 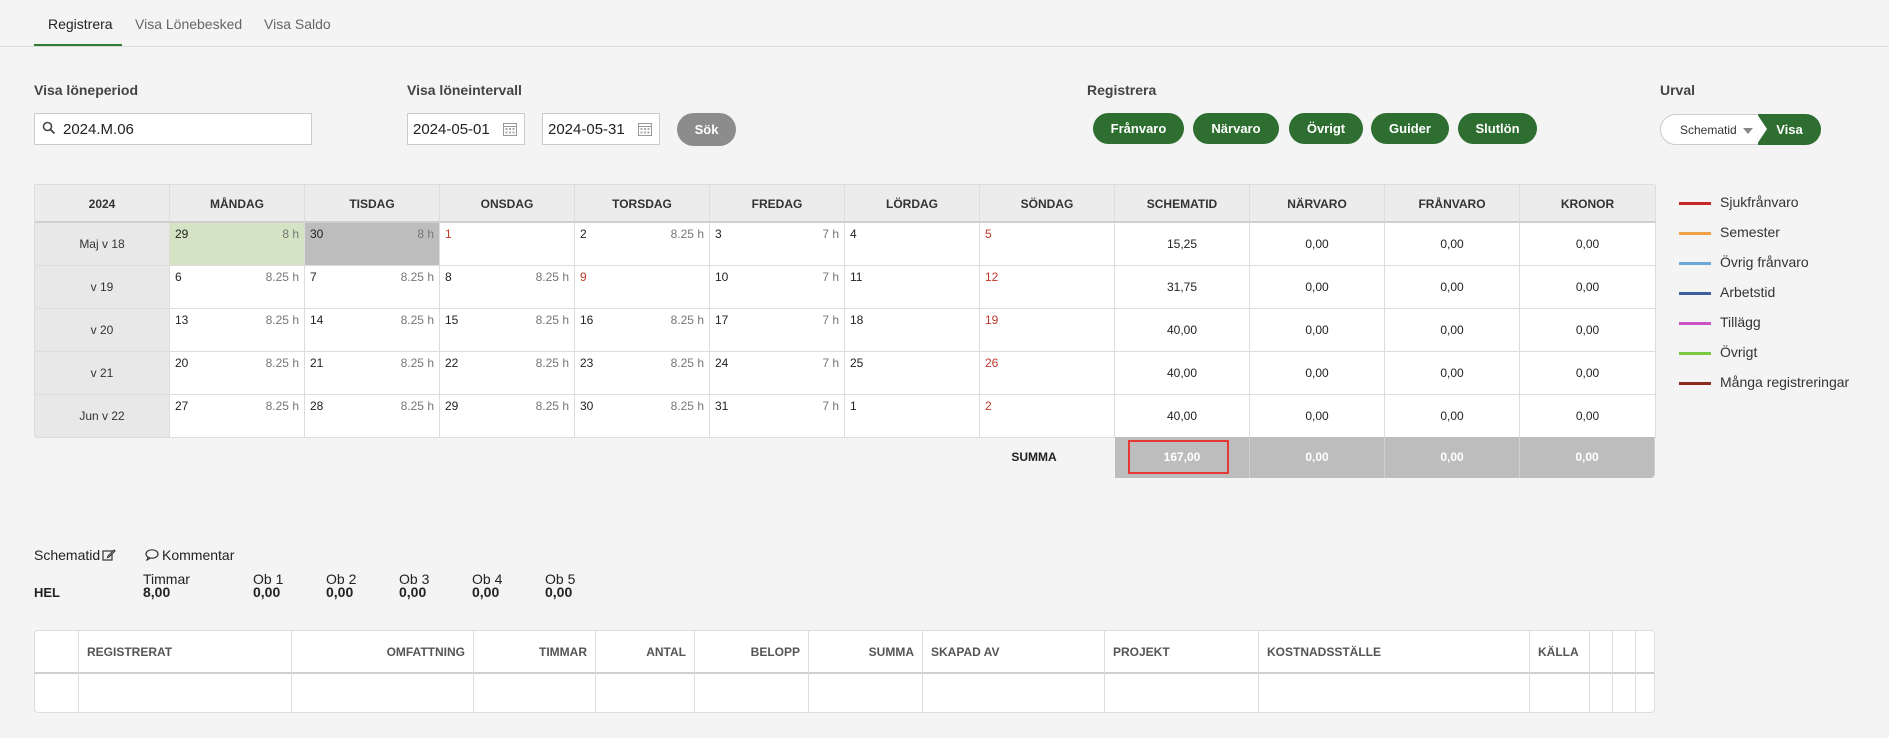 I want to click on day-number: 20, so click(x=182, y=363).